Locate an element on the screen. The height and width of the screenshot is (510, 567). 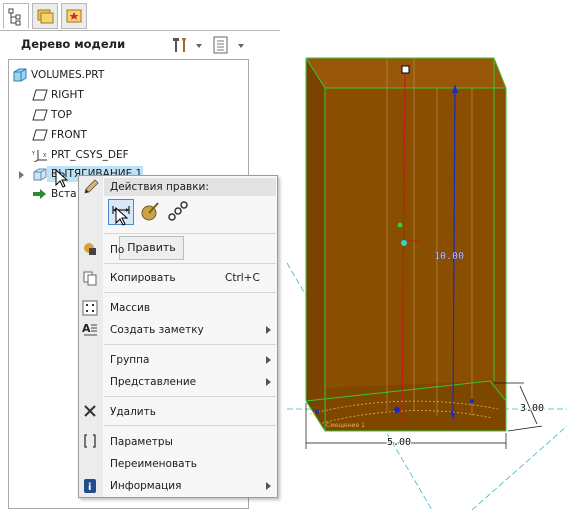
settings-dropdown-icon is located at coordinates (199, 46).